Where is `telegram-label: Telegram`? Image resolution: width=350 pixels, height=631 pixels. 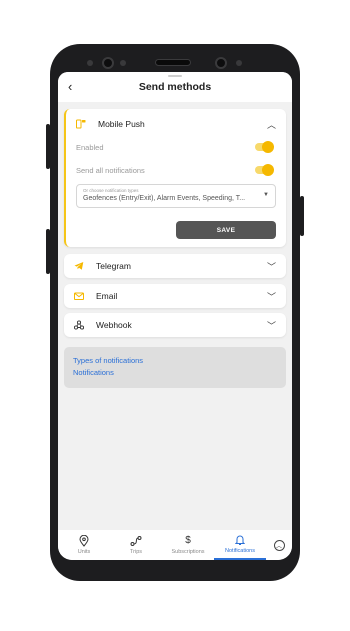
telegram-label: Telegram is located at coordinates (113, 266).